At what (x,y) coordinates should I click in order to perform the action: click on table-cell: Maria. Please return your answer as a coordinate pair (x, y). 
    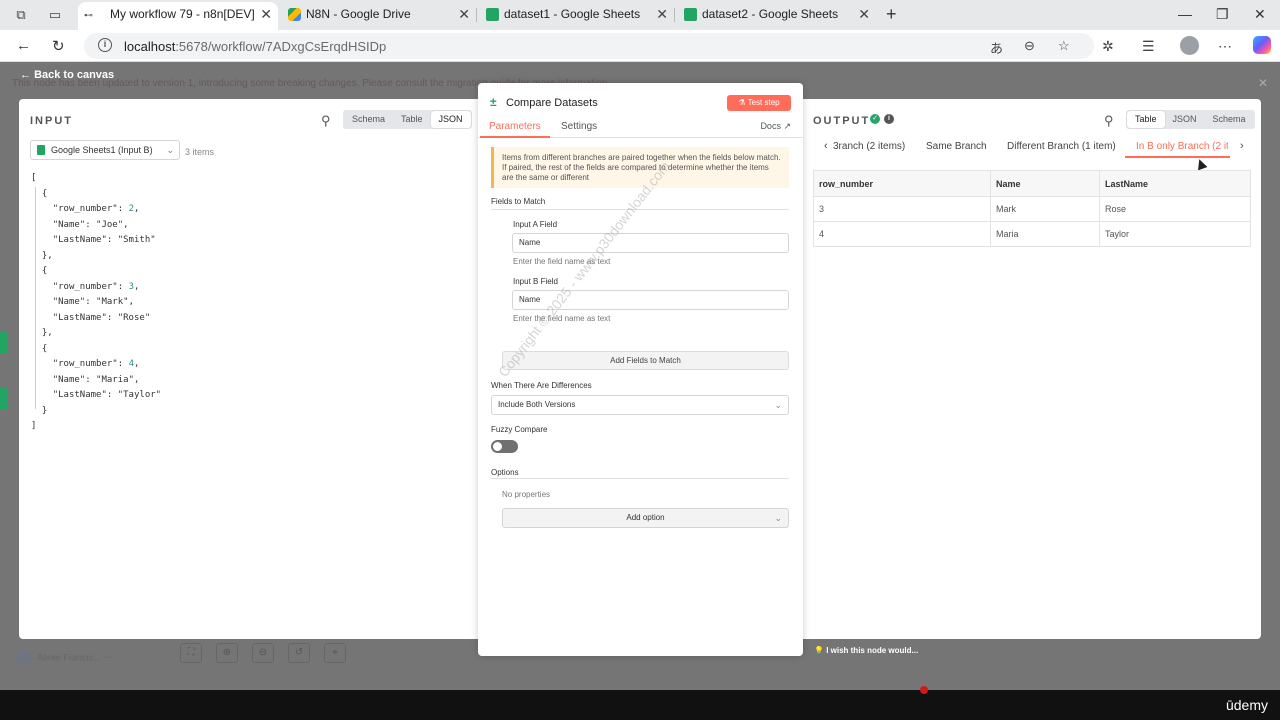
    Looking at the image, I should click on (1045, 234).